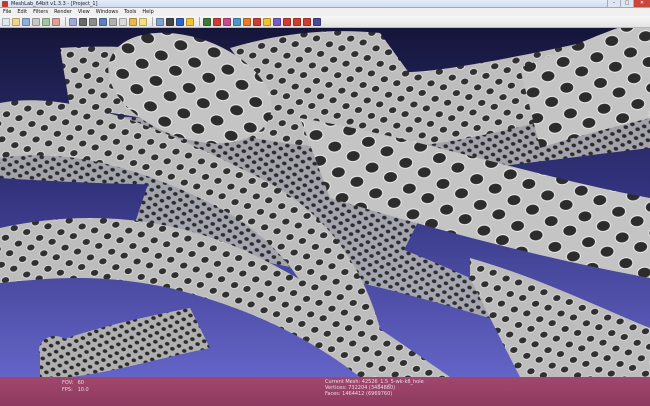 This screenshot has width=650, height=406. What do you see at coordinates (237, 21) in the screenshot?
I see `select-faces-icon` at bounding box center [237, 21].